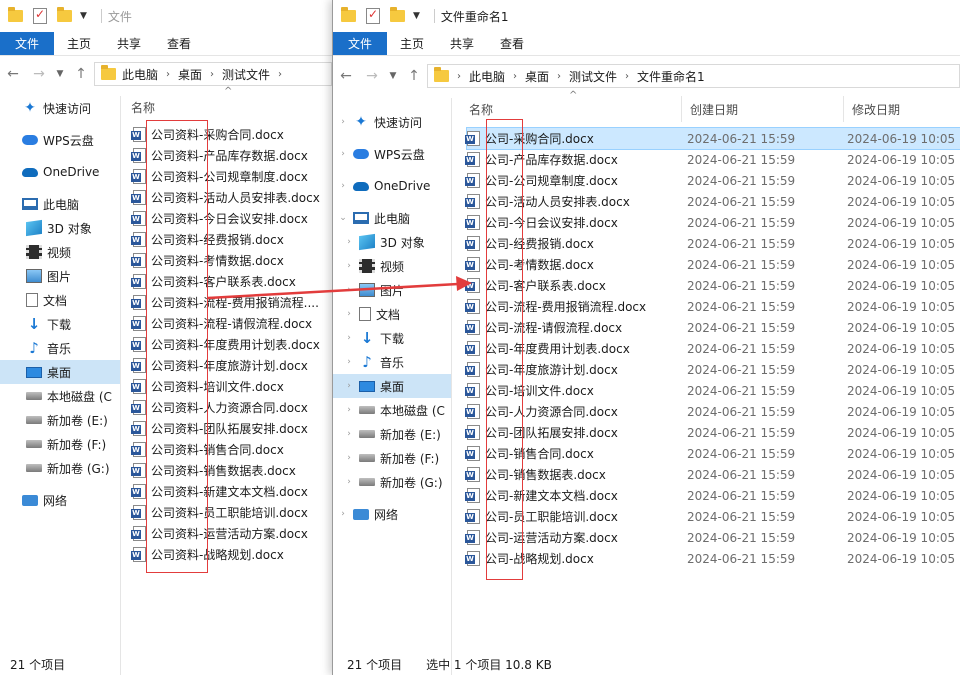  Describe the element at coordinates (333, 291) in the screenshot. I see `arrow-shaft` at that location.